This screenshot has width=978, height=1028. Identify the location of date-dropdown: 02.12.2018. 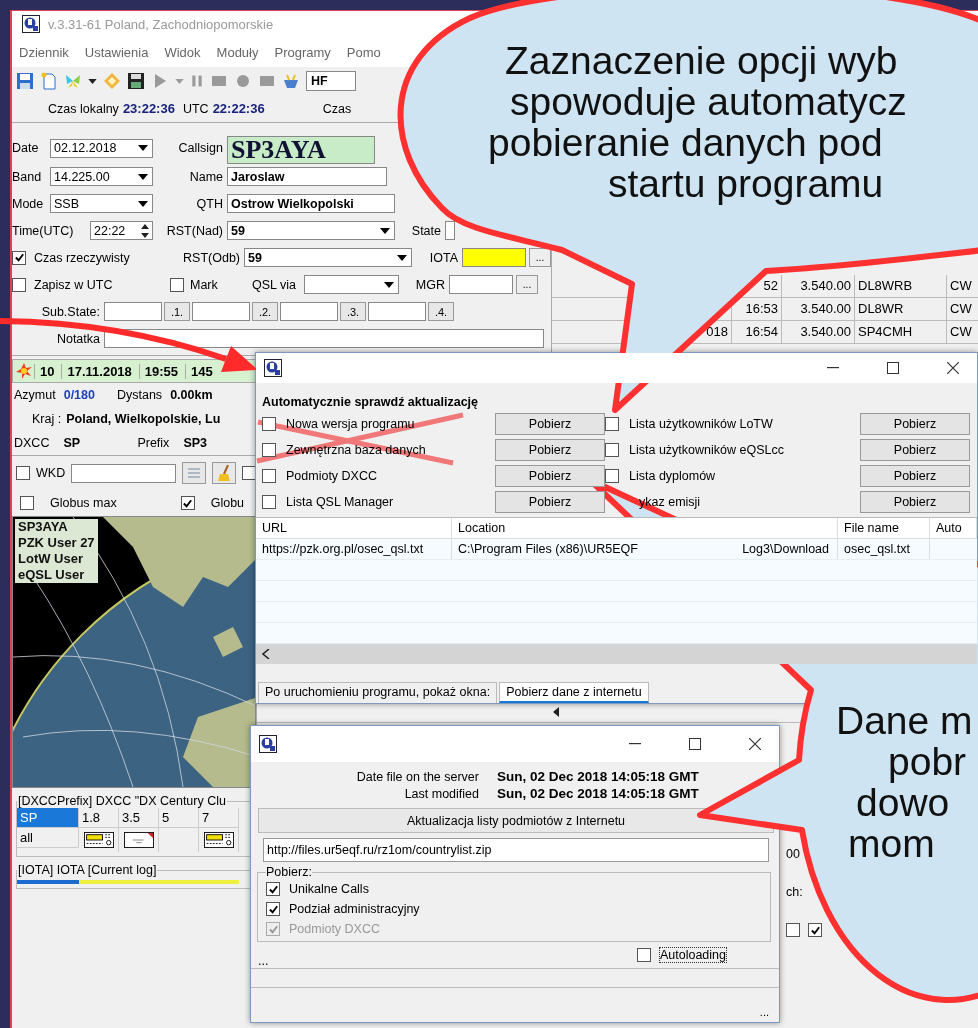
(101, 148).